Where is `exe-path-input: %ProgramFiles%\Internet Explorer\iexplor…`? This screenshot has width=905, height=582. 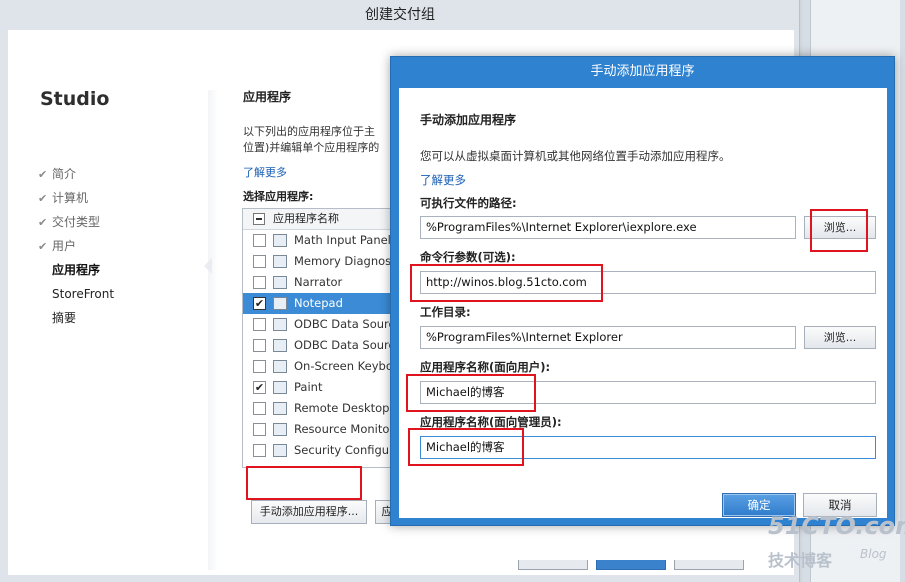
exe-path-input: %ProgramFiles%\Internet Explorer\iexplor… is located at coordinates (608, 227).